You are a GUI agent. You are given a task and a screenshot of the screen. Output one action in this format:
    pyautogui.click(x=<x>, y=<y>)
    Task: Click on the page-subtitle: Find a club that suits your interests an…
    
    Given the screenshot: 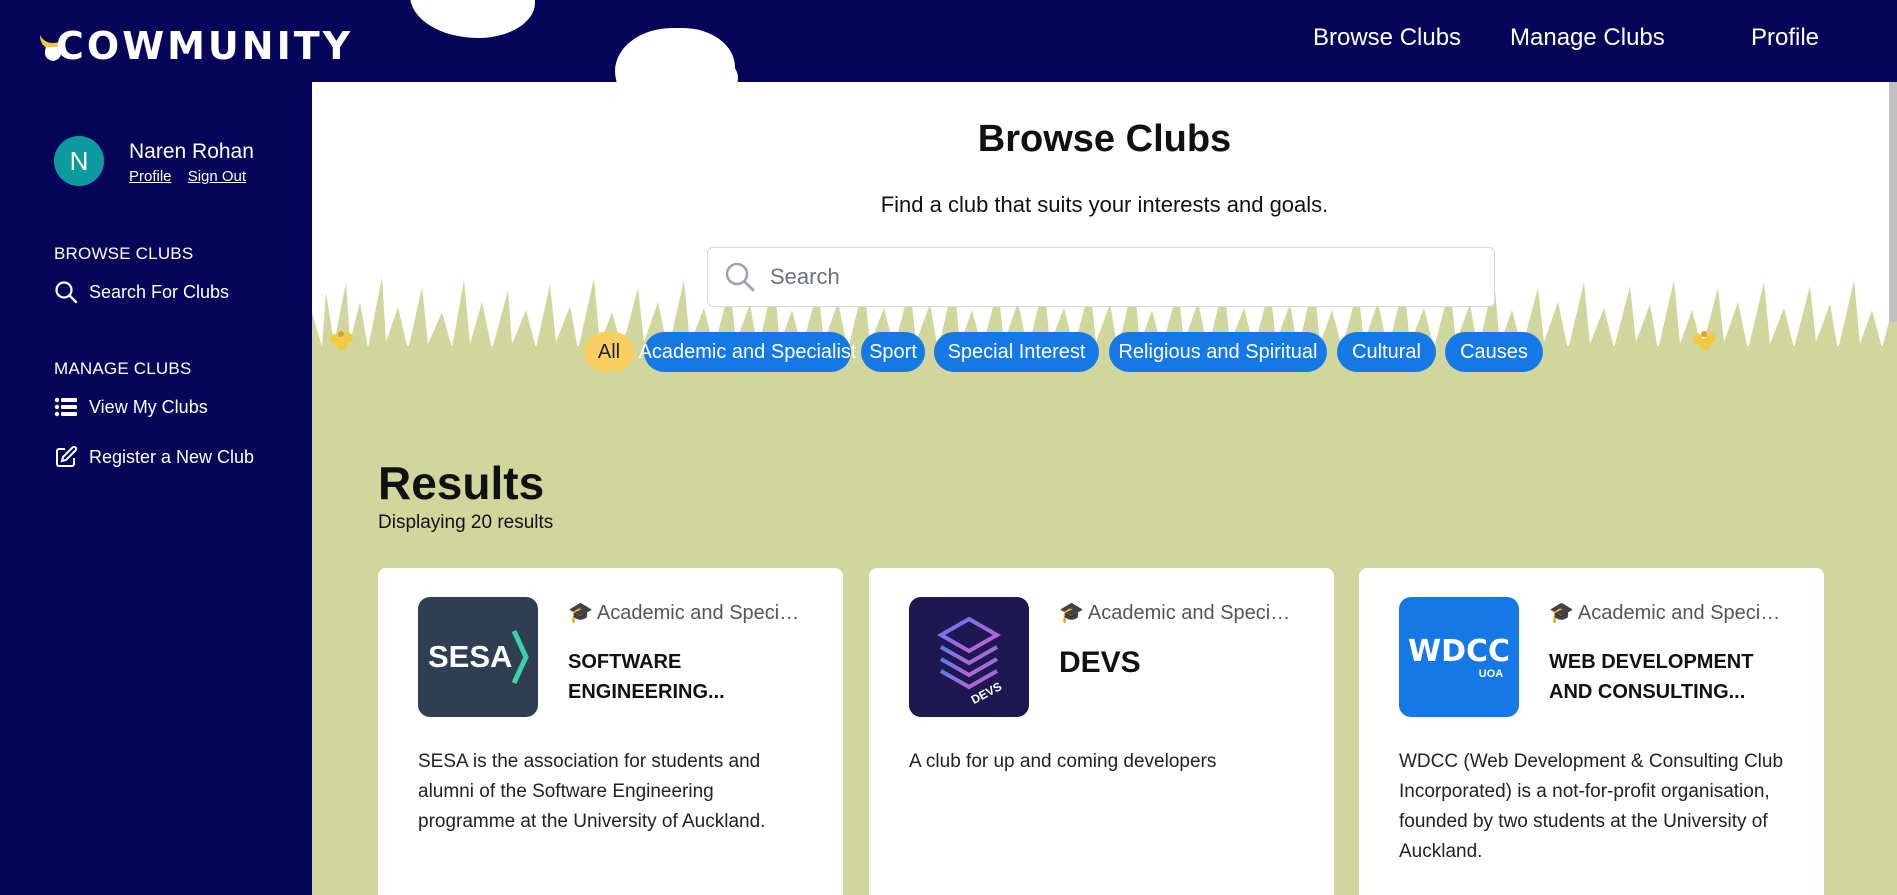 What is the action you would take?
    pyautogui.click(x=1104, y=204)
    